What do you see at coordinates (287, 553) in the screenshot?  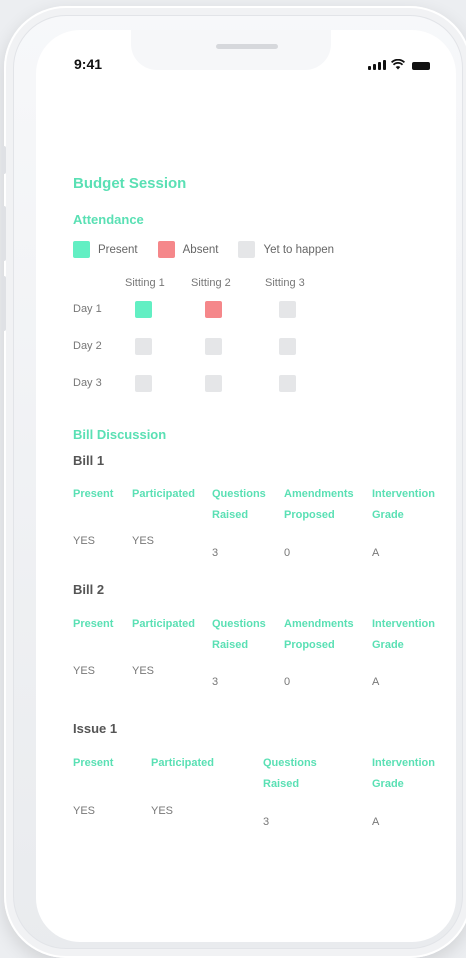 I see `bill-1-value-amendments: 0` at bounding box center [287, 553].